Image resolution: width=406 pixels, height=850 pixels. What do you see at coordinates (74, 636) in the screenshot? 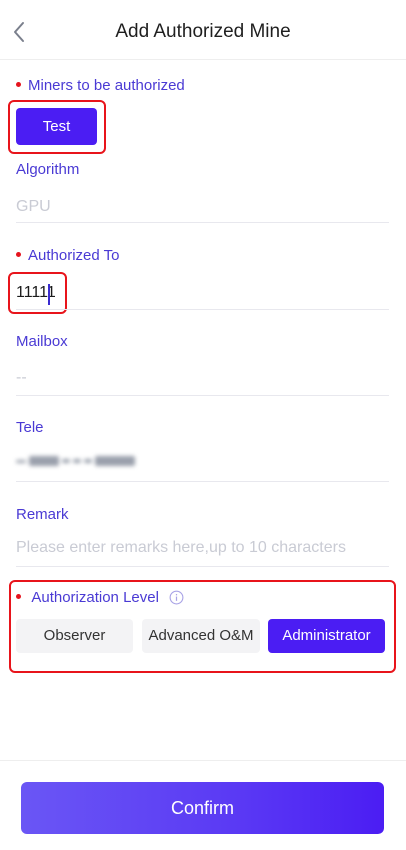
I see `level-option-observer: Observer` at bounding box center [74, 636].